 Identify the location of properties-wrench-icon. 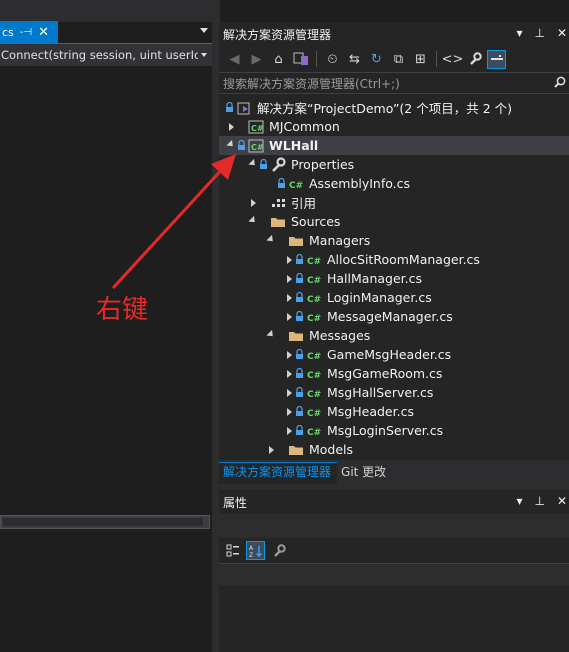
(474, 59).